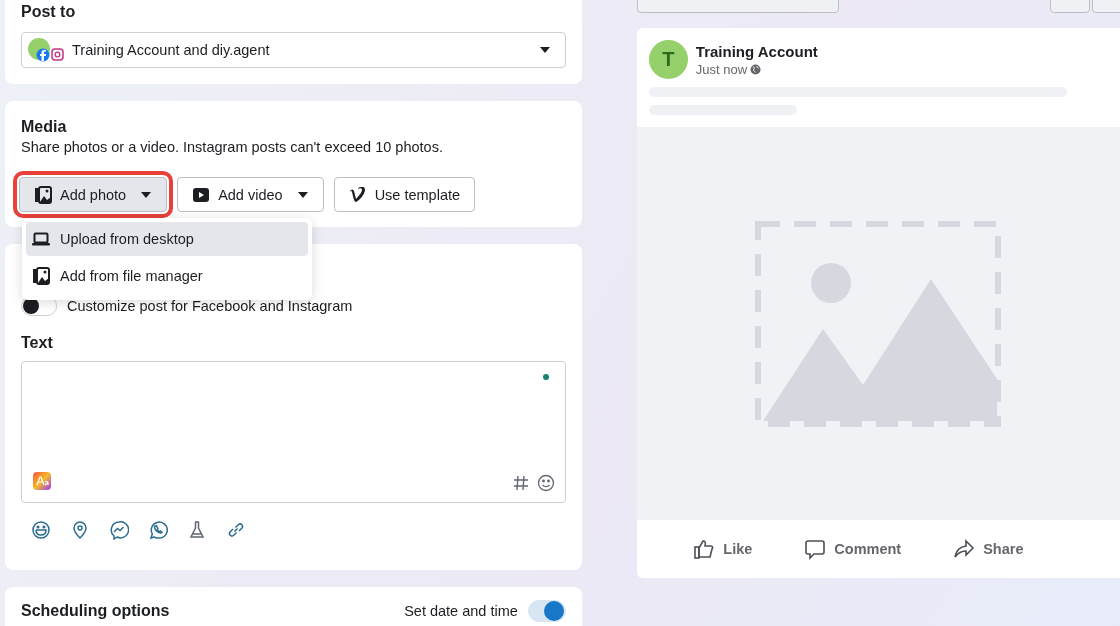  What do you see at coordinates (167, 276) in the screenshot?
I see `menu-item: Add from file manager` at bounding box center [167, 276].